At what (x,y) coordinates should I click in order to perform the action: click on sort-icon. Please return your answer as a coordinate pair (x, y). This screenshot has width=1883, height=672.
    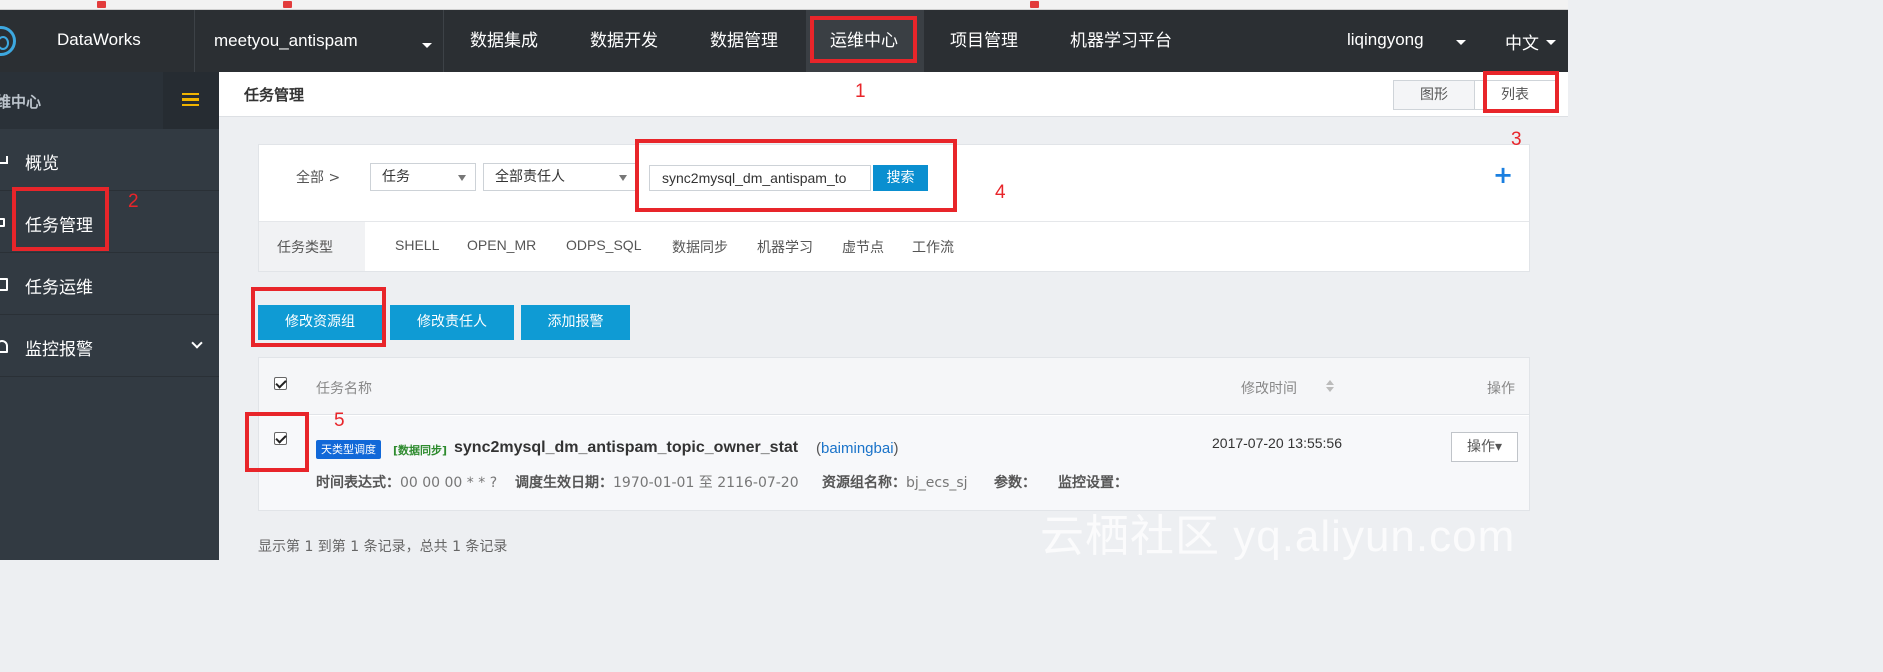
    Looking at the image, I should click on (1330, 386).